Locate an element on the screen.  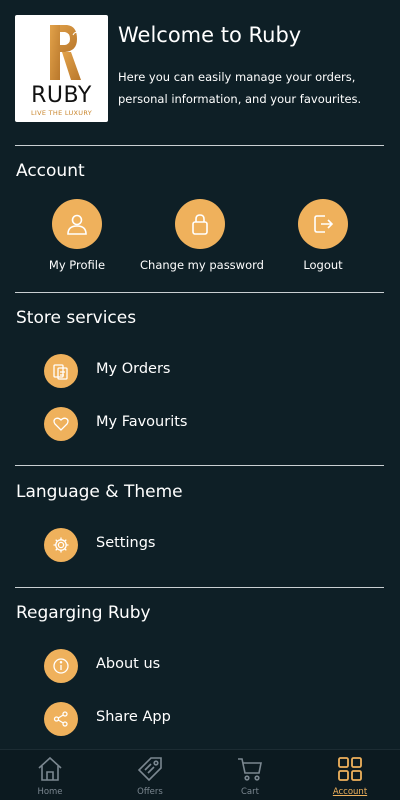
heart-icon is located at coordinates (61, 424).